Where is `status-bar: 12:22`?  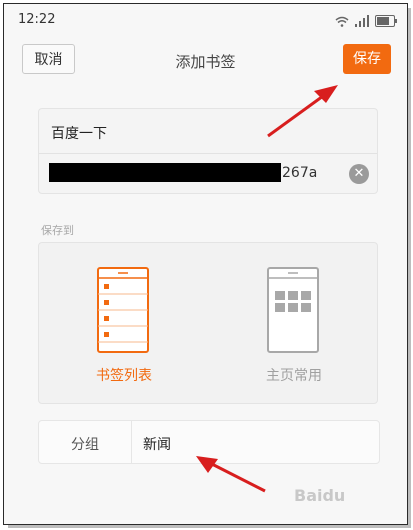
status-bar: 12:22 is located at coordinates (205, 20).